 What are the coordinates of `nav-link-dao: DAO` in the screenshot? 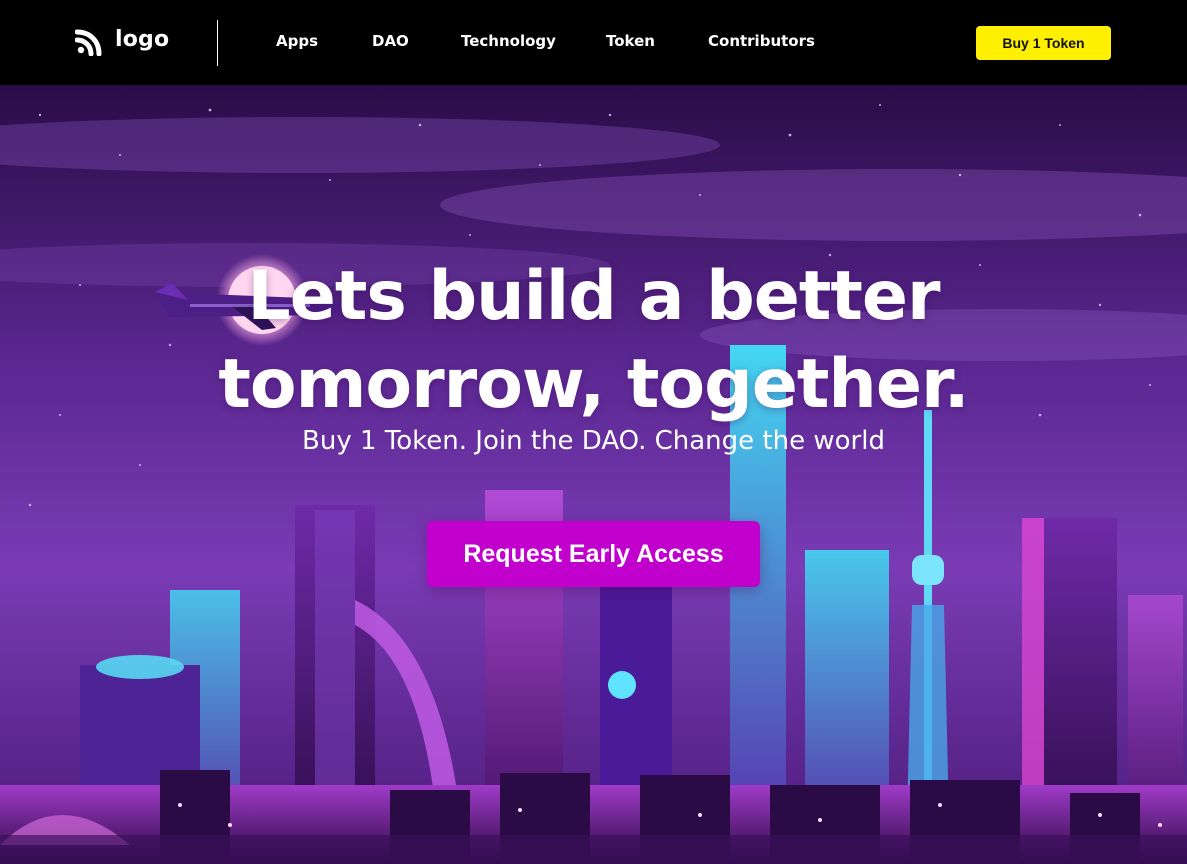 It's located at (390, 41).